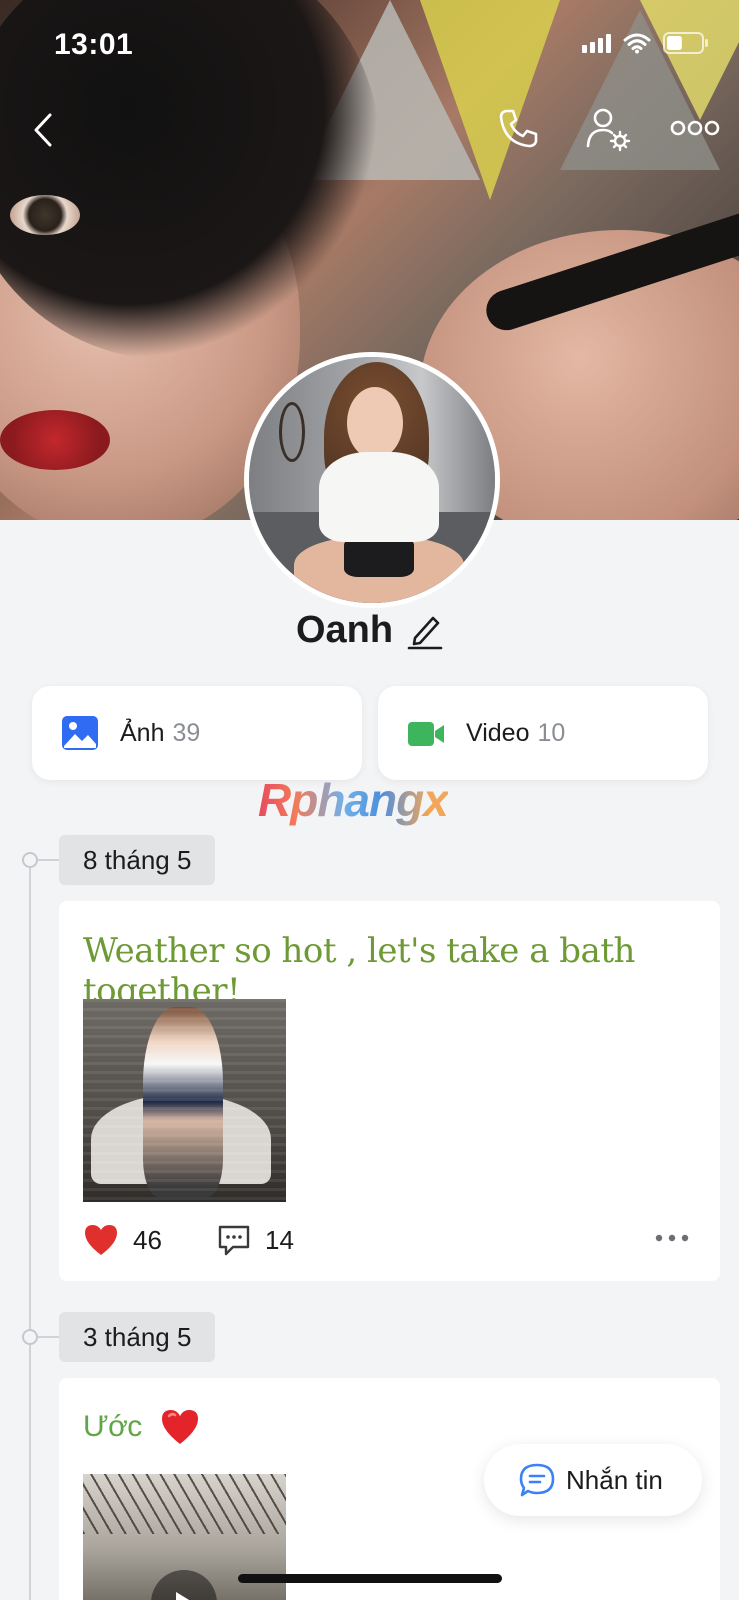  Describe the element at coordinates (55, 440) in the screenshot. I see `cover-lips` at that location.